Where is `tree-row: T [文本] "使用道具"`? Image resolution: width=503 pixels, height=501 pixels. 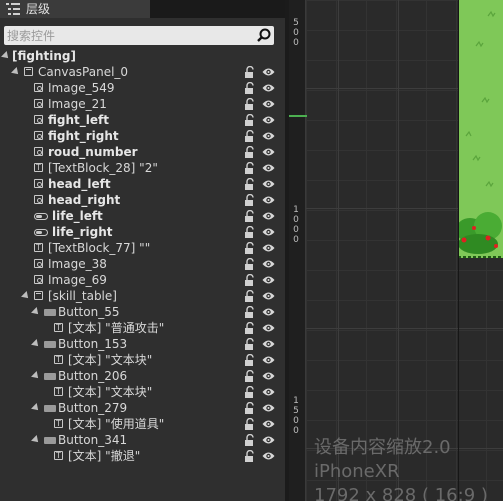
tree-row: T [文本] "使用道具" is located at coordinates (142, 424).